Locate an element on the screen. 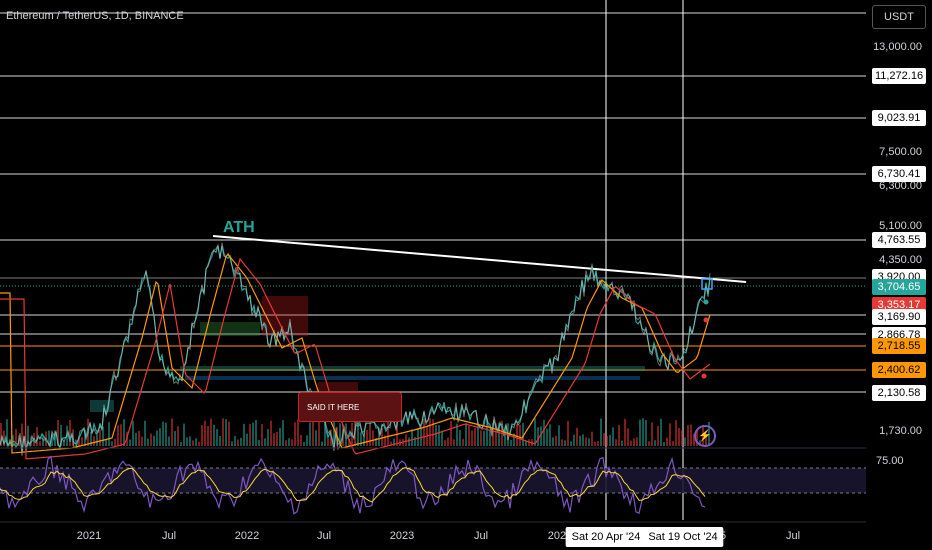 This screenshot has height=550, width=932. time-label: 2021 is located at coordinates (89, 536).